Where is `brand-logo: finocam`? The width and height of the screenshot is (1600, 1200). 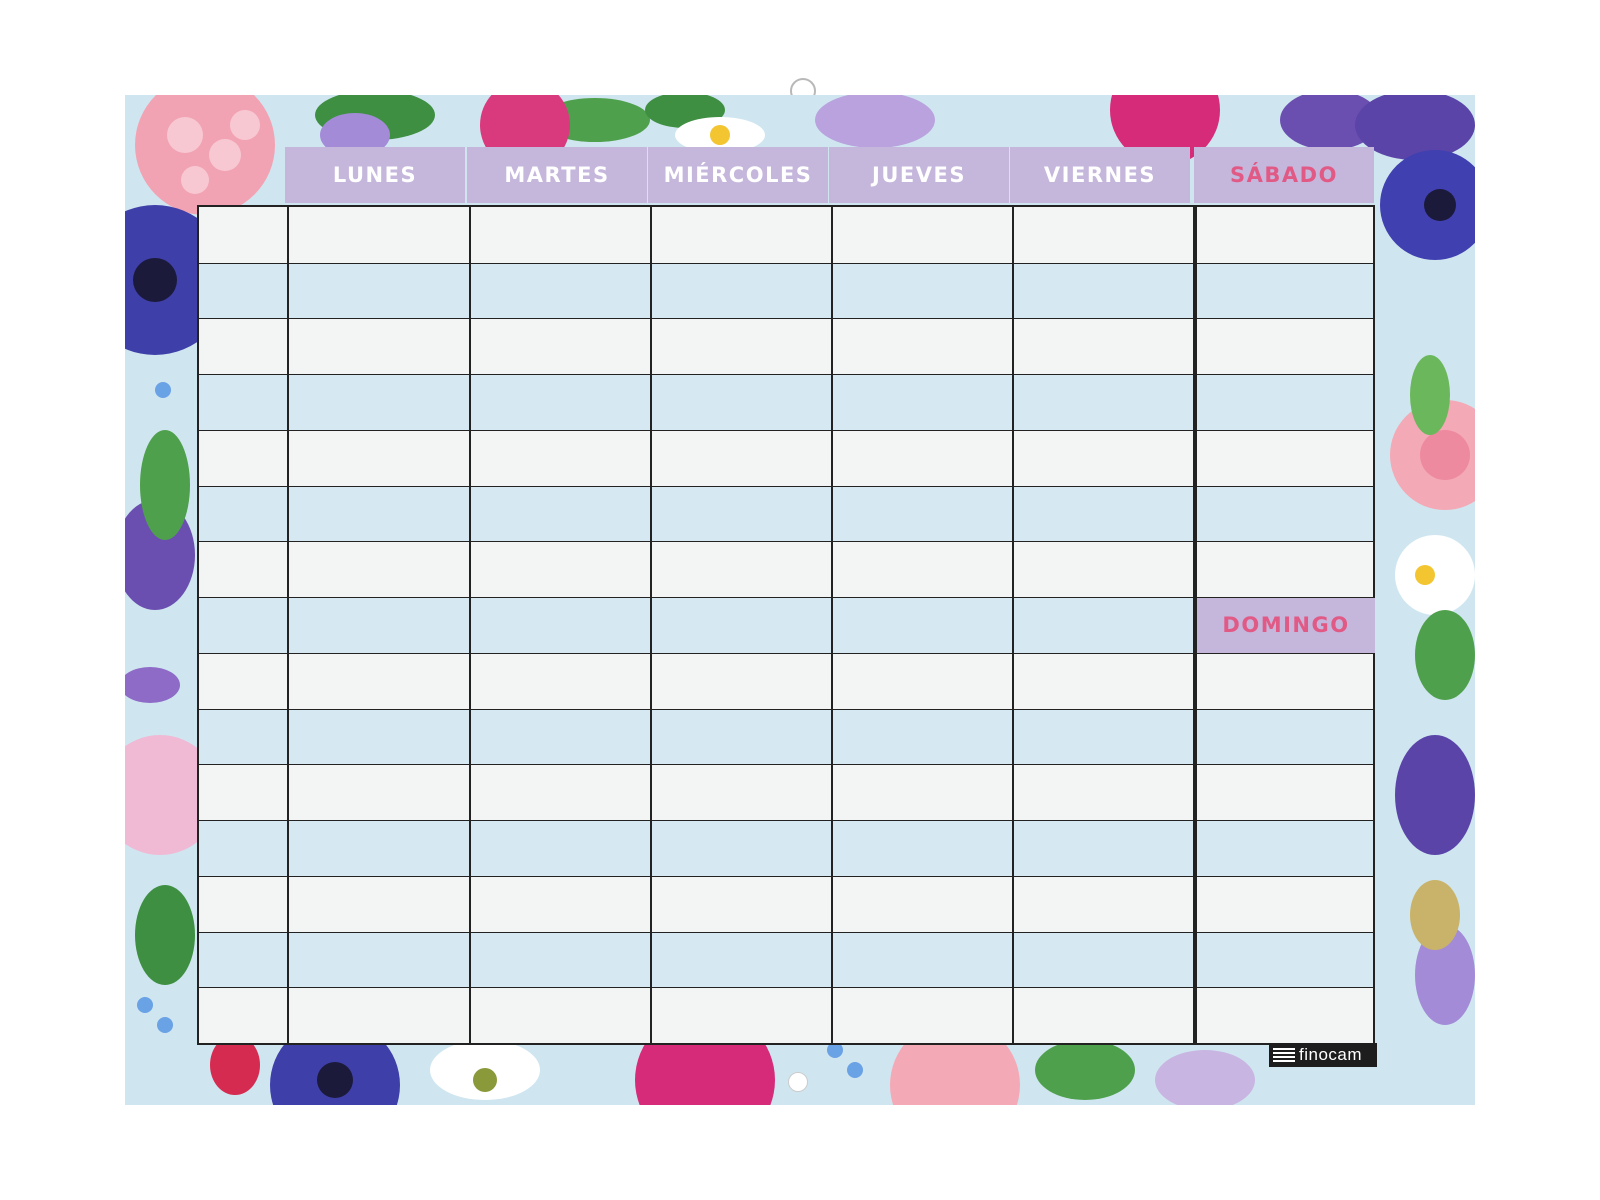 brand-logo: finocam is located at coordinates (1323, 1055).